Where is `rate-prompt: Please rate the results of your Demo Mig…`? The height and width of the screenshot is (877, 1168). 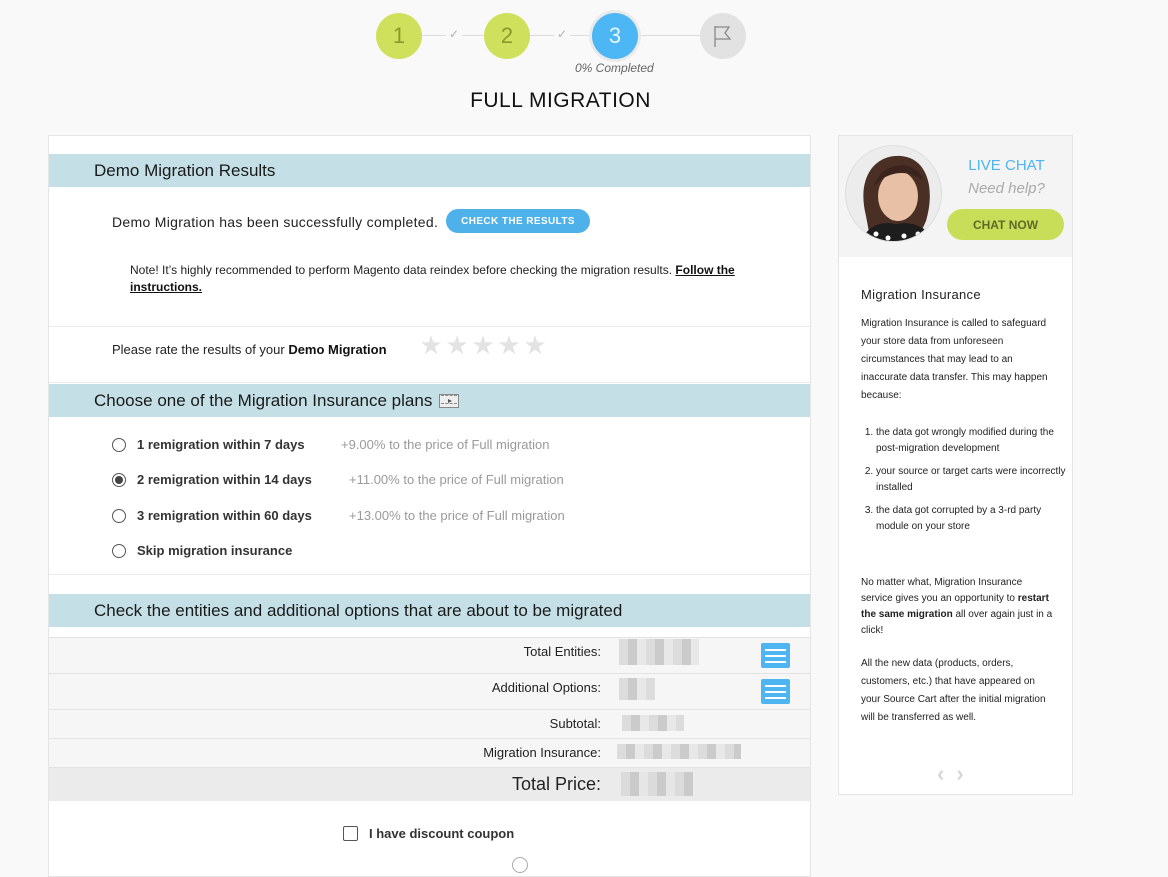
rate-prompt: Please rate the results of your Demo Mig… is located at coordinates (249, 349).